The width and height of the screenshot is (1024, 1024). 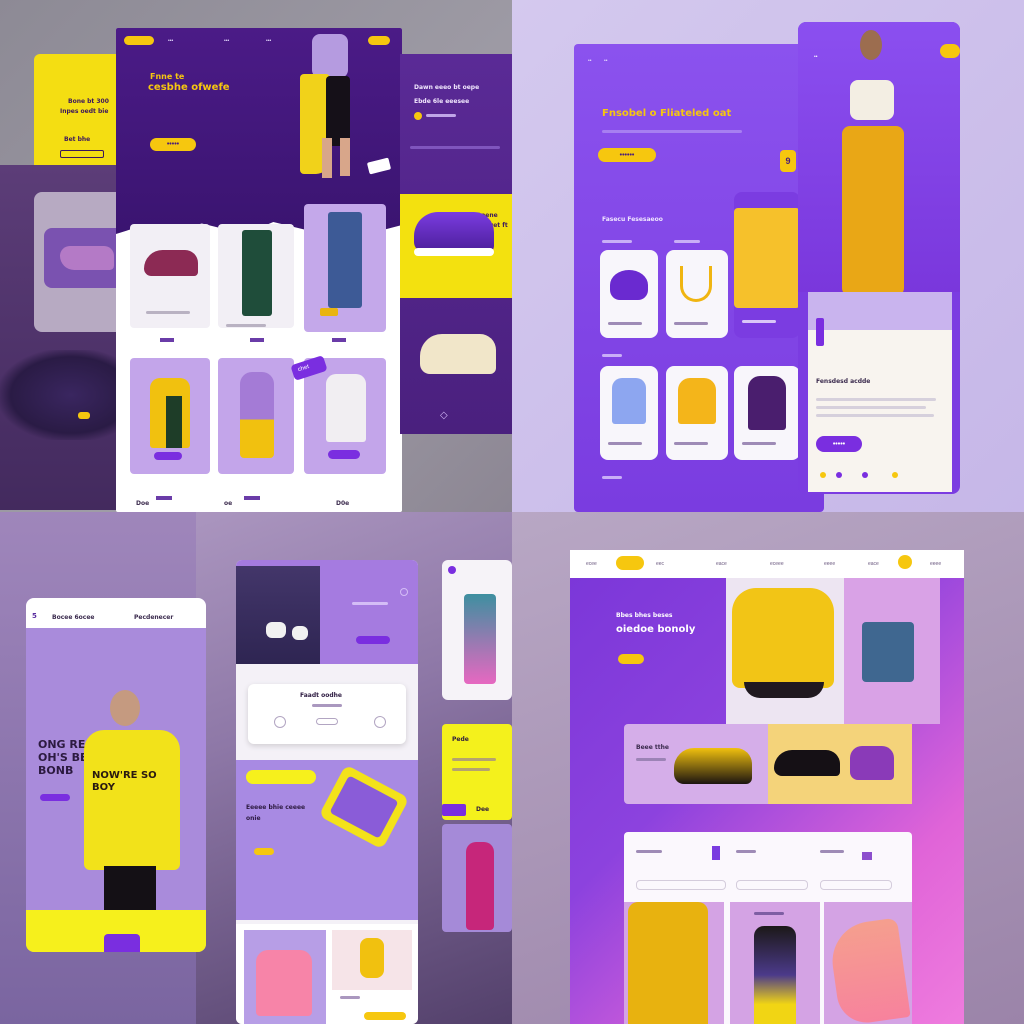 I want to click on right-panel-sub: Ebde 6le eeesee, so click(x=442, y=101).